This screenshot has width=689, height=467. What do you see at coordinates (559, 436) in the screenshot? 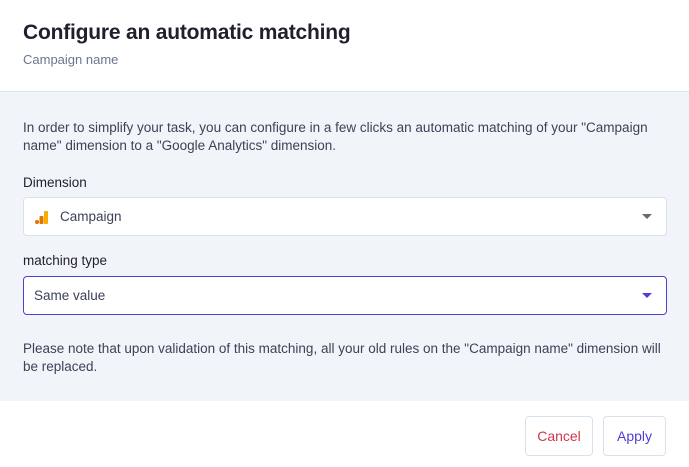
I see `cancel-button: Cancel` at bounding box center [559, 436].